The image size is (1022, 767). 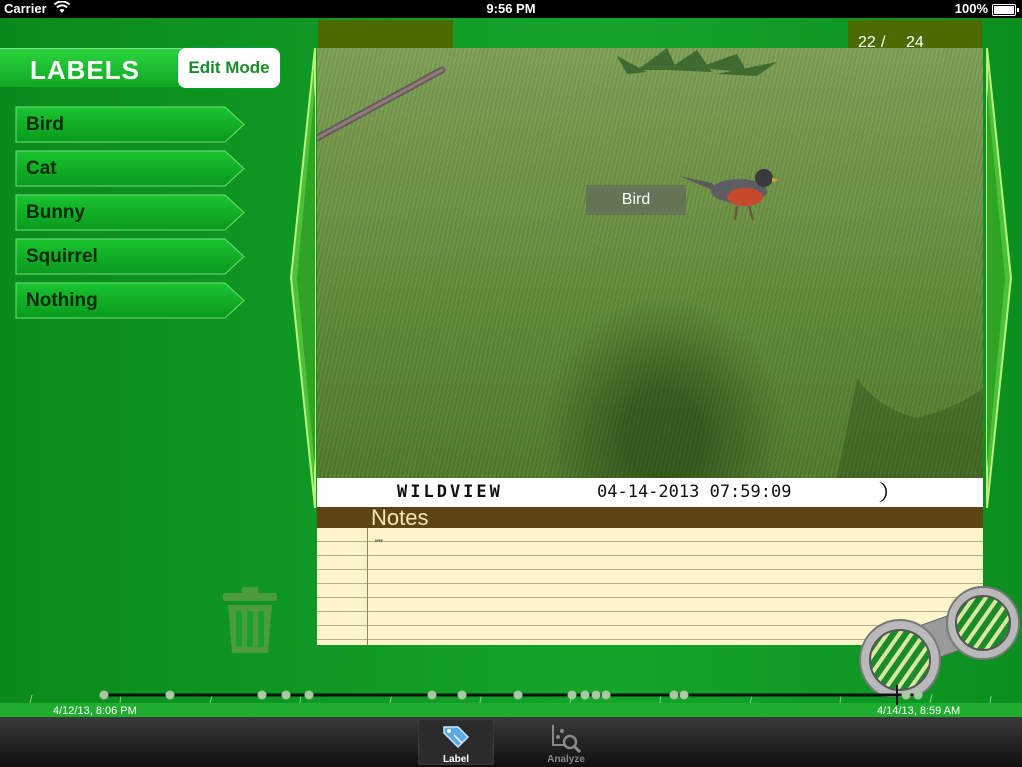 I want to click on clock: 9:56 PM, so click(x=511, y=8).